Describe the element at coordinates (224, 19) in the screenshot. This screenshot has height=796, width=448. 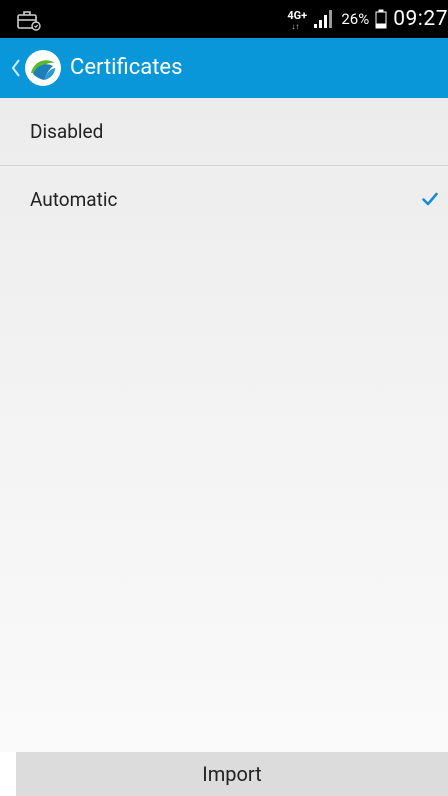
I see `status-bar: 4G+ ↓↑ 26% 09:27` at that location.